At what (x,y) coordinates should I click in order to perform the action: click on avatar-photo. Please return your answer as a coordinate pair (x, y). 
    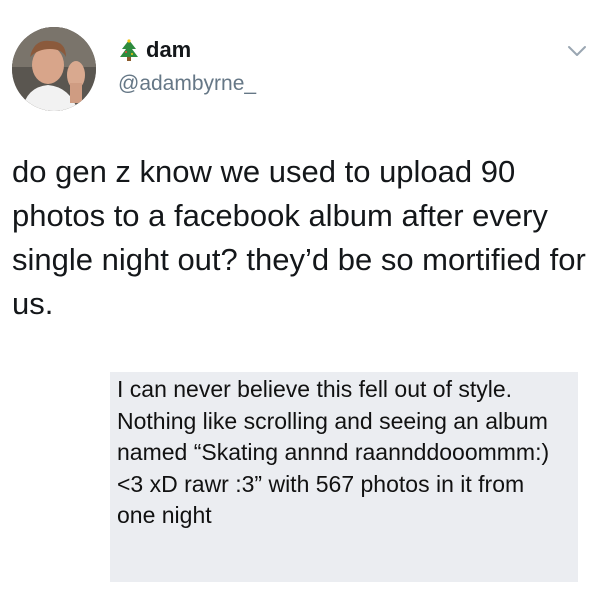
    Looking at the image, I should click on (54, 69).